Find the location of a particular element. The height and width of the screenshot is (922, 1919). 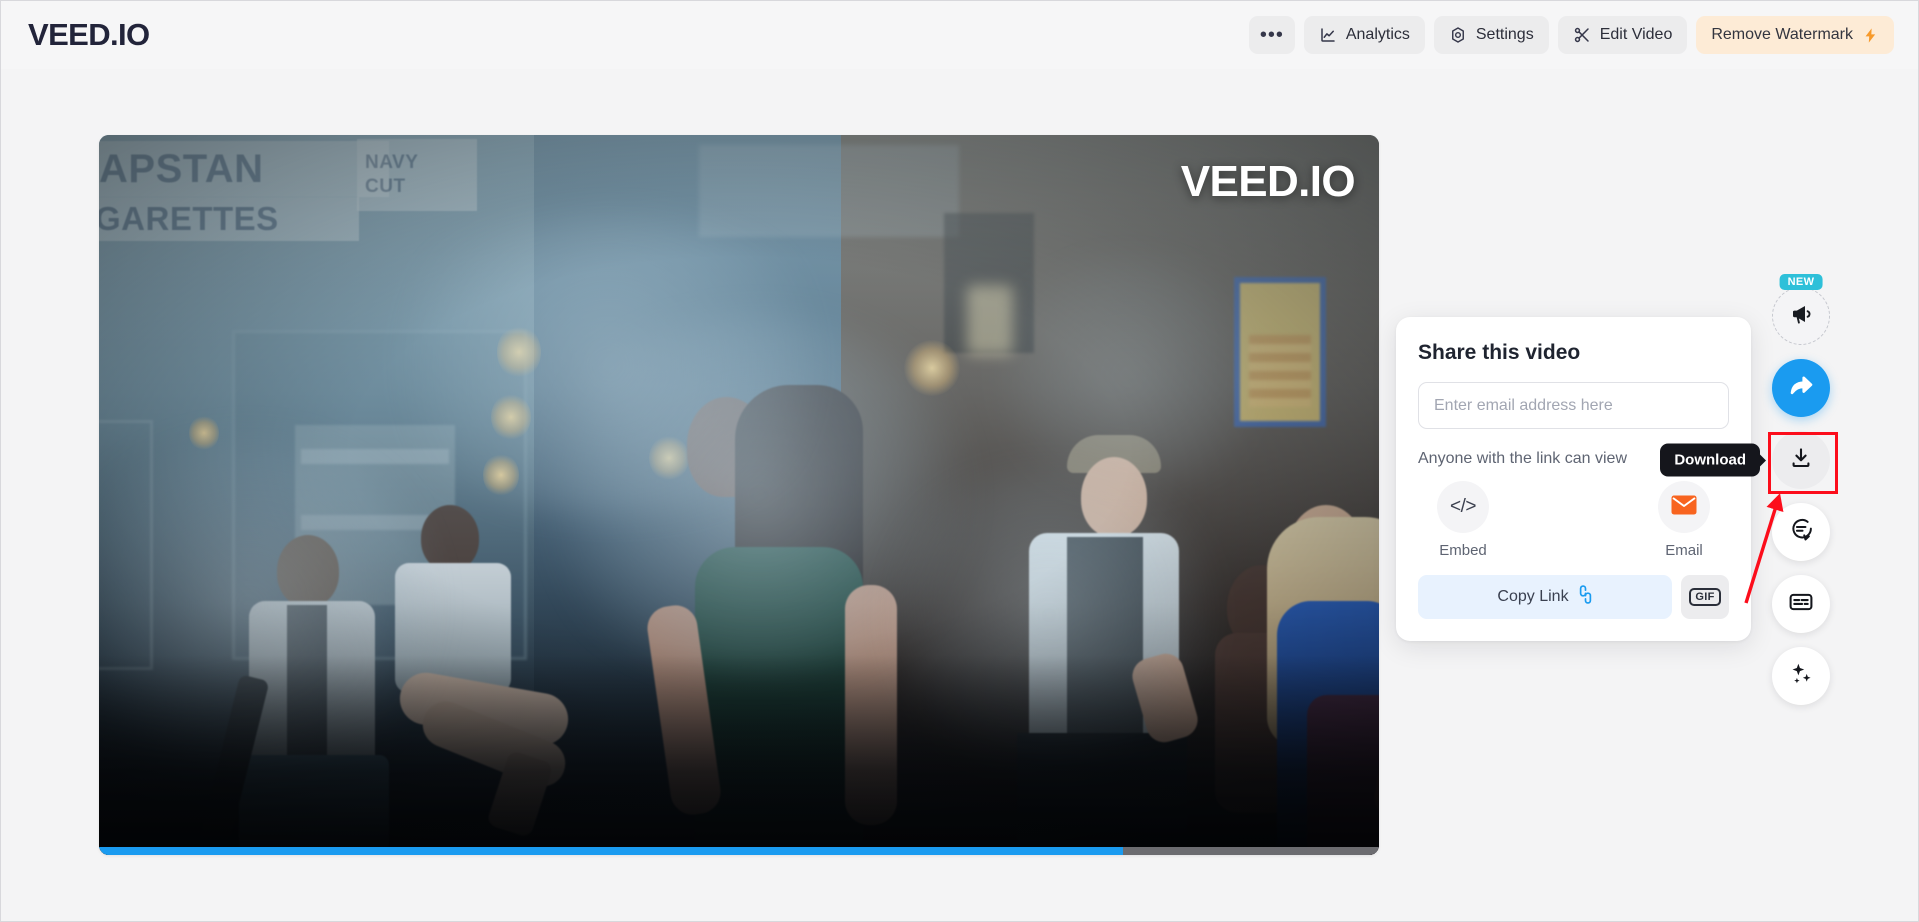

rail-slot-magic is located at coordinates (1801, 676).